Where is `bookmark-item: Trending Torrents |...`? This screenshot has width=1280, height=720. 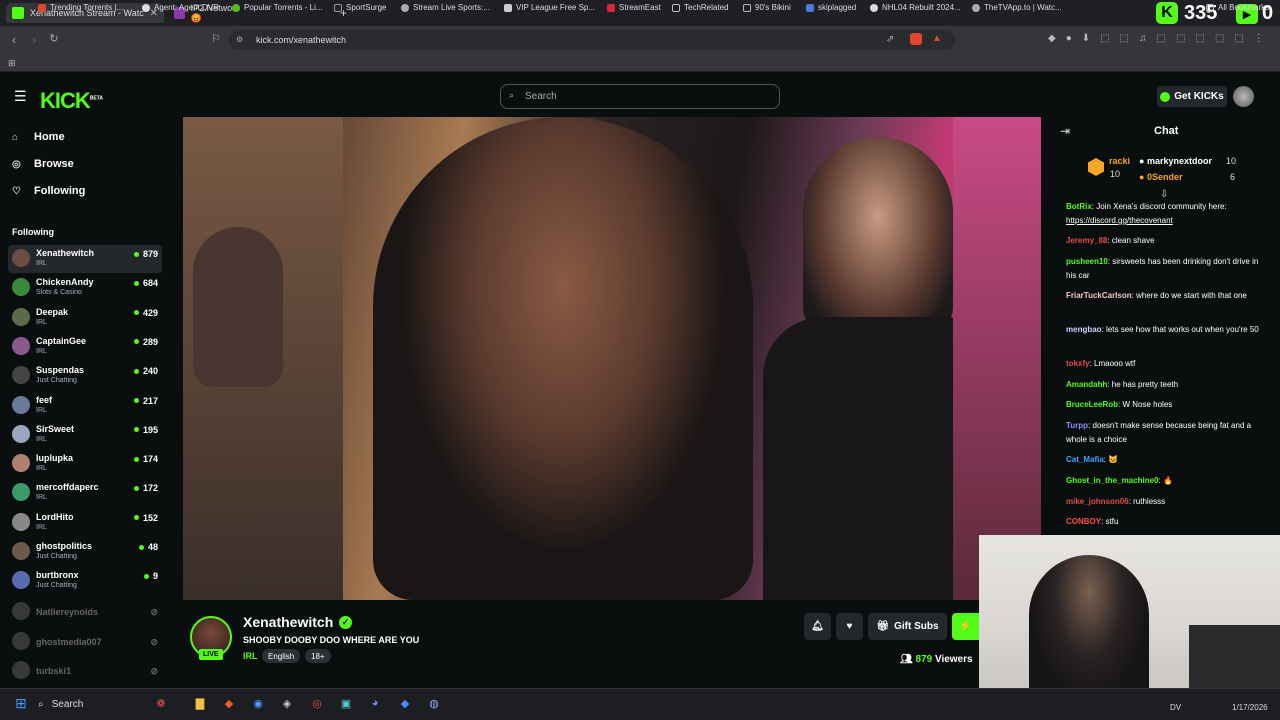 bookmark-item: Trending Torrents |... is located at coordinates (80, 7).